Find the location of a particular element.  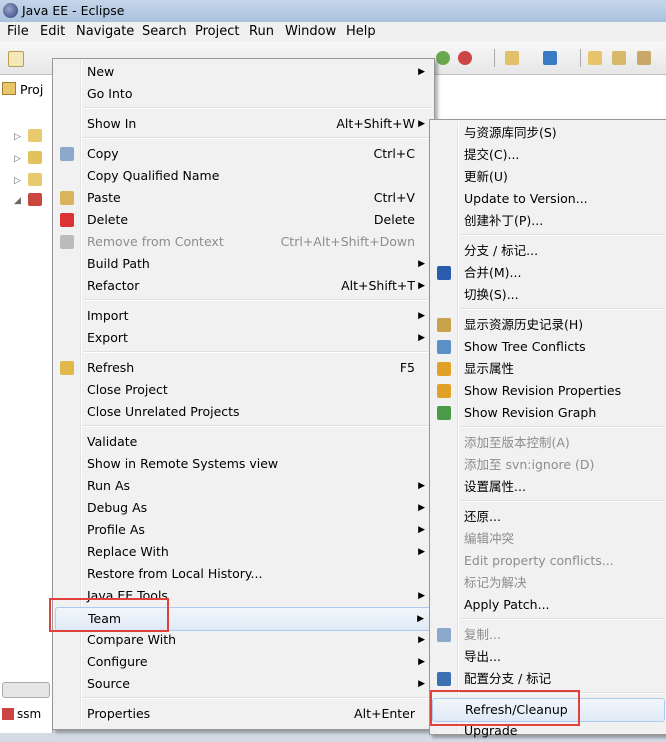

team-item-h: 显示资源历史记录(H) is located at coordinates (548, 325).